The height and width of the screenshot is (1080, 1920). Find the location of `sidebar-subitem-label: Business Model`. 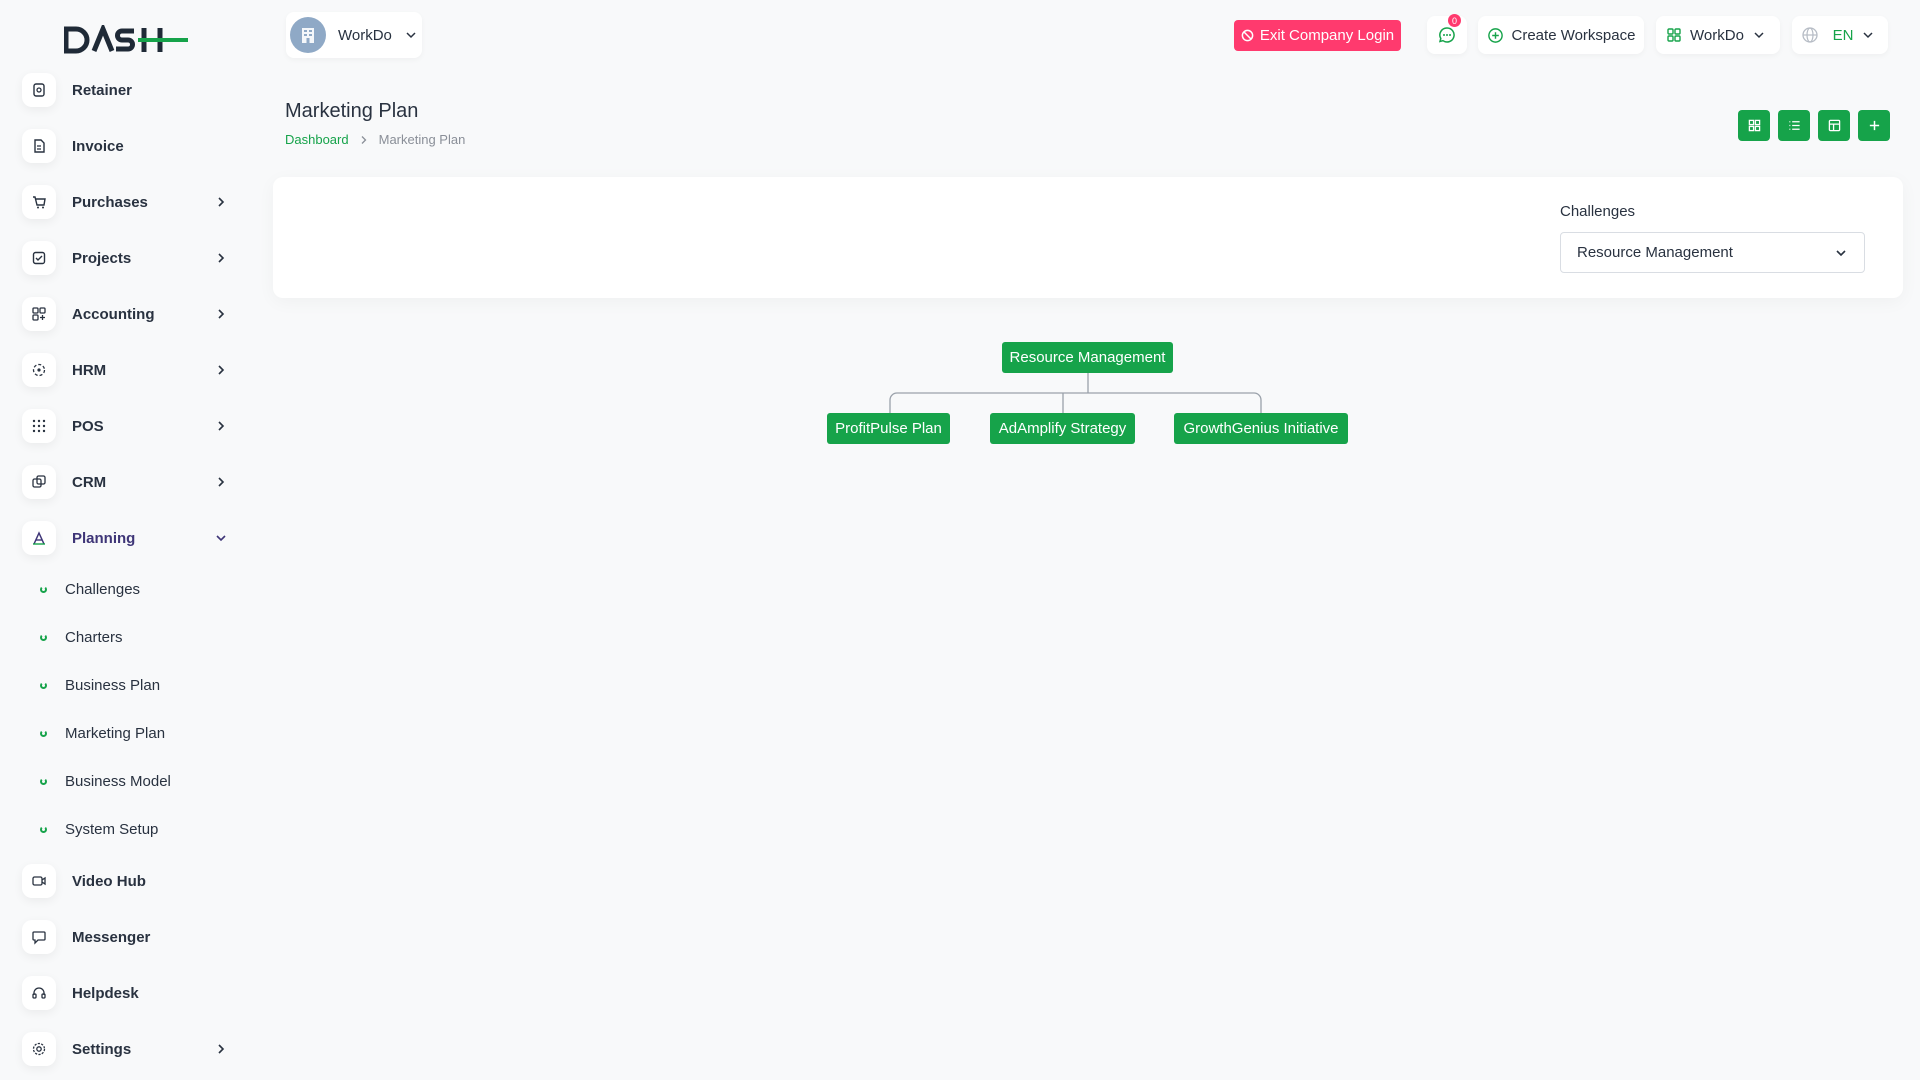

sidebar-subitem-label: Business Model is located at coordinates (118, 781).